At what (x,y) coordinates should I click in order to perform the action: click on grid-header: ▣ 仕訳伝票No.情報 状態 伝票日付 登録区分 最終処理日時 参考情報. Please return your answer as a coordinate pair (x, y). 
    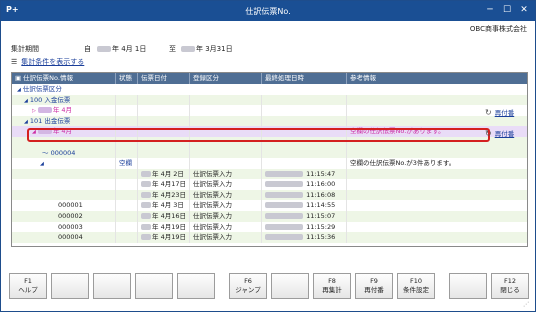
    Looking at the image, I should click on (269, 78).